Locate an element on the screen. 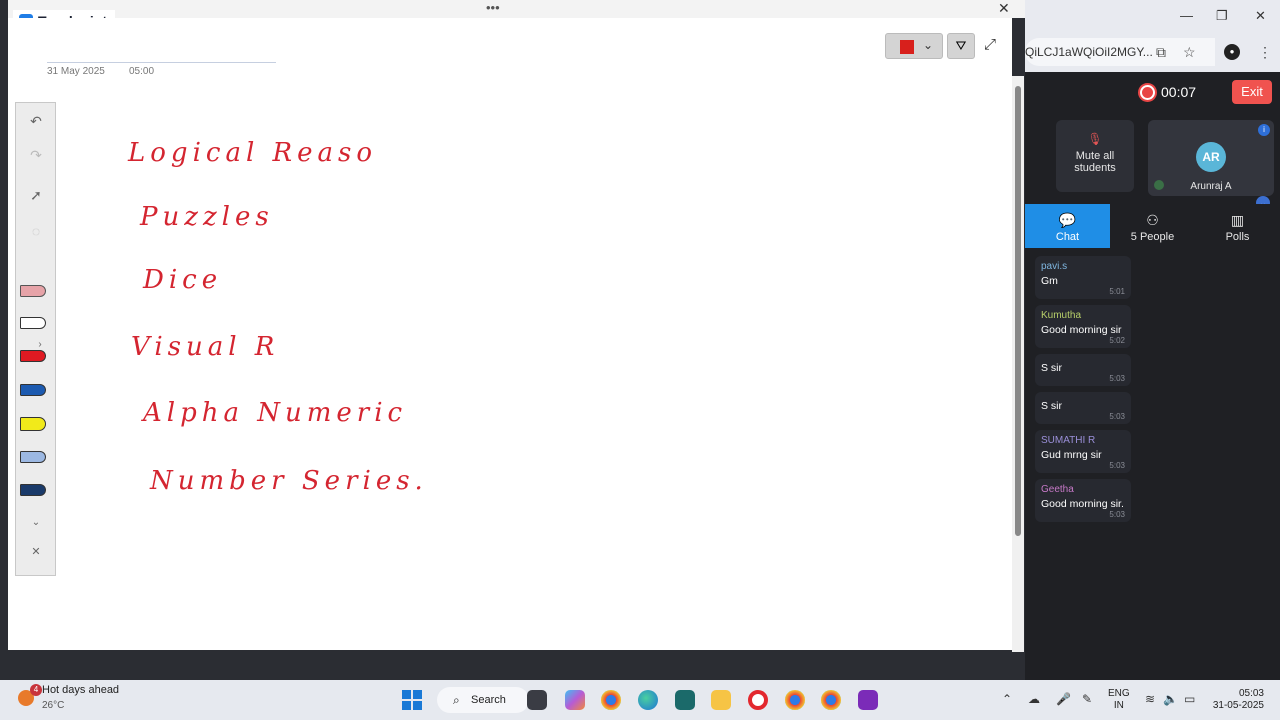  chat-message: SUMATHI R Gud mrng sir 5:03 is located at coordinates (1083, 451).